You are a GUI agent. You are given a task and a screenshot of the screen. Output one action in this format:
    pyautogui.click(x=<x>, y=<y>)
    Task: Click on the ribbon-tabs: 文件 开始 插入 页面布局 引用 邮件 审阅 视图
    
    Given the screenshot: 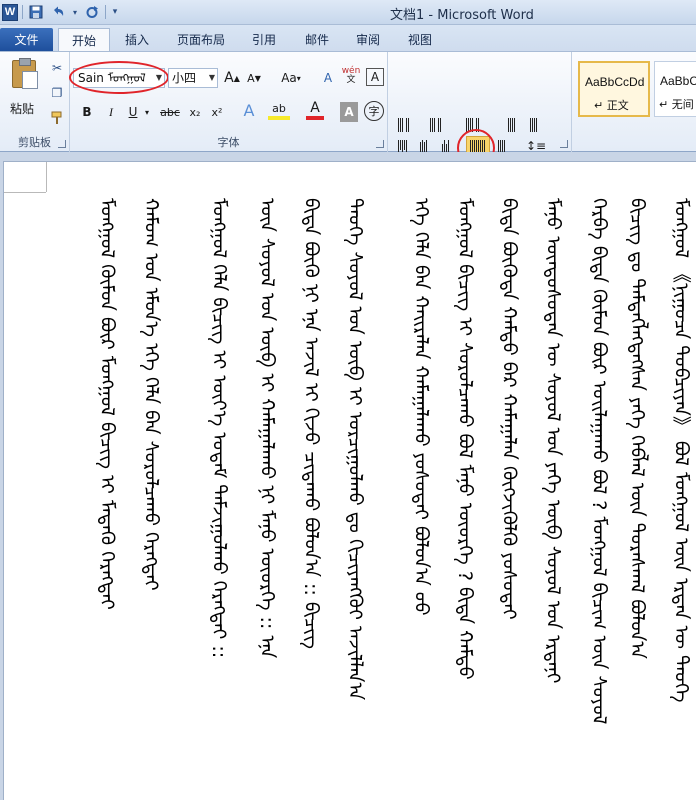 What is the action you would take?
    pyautogui.click(x=348, y=38)
    